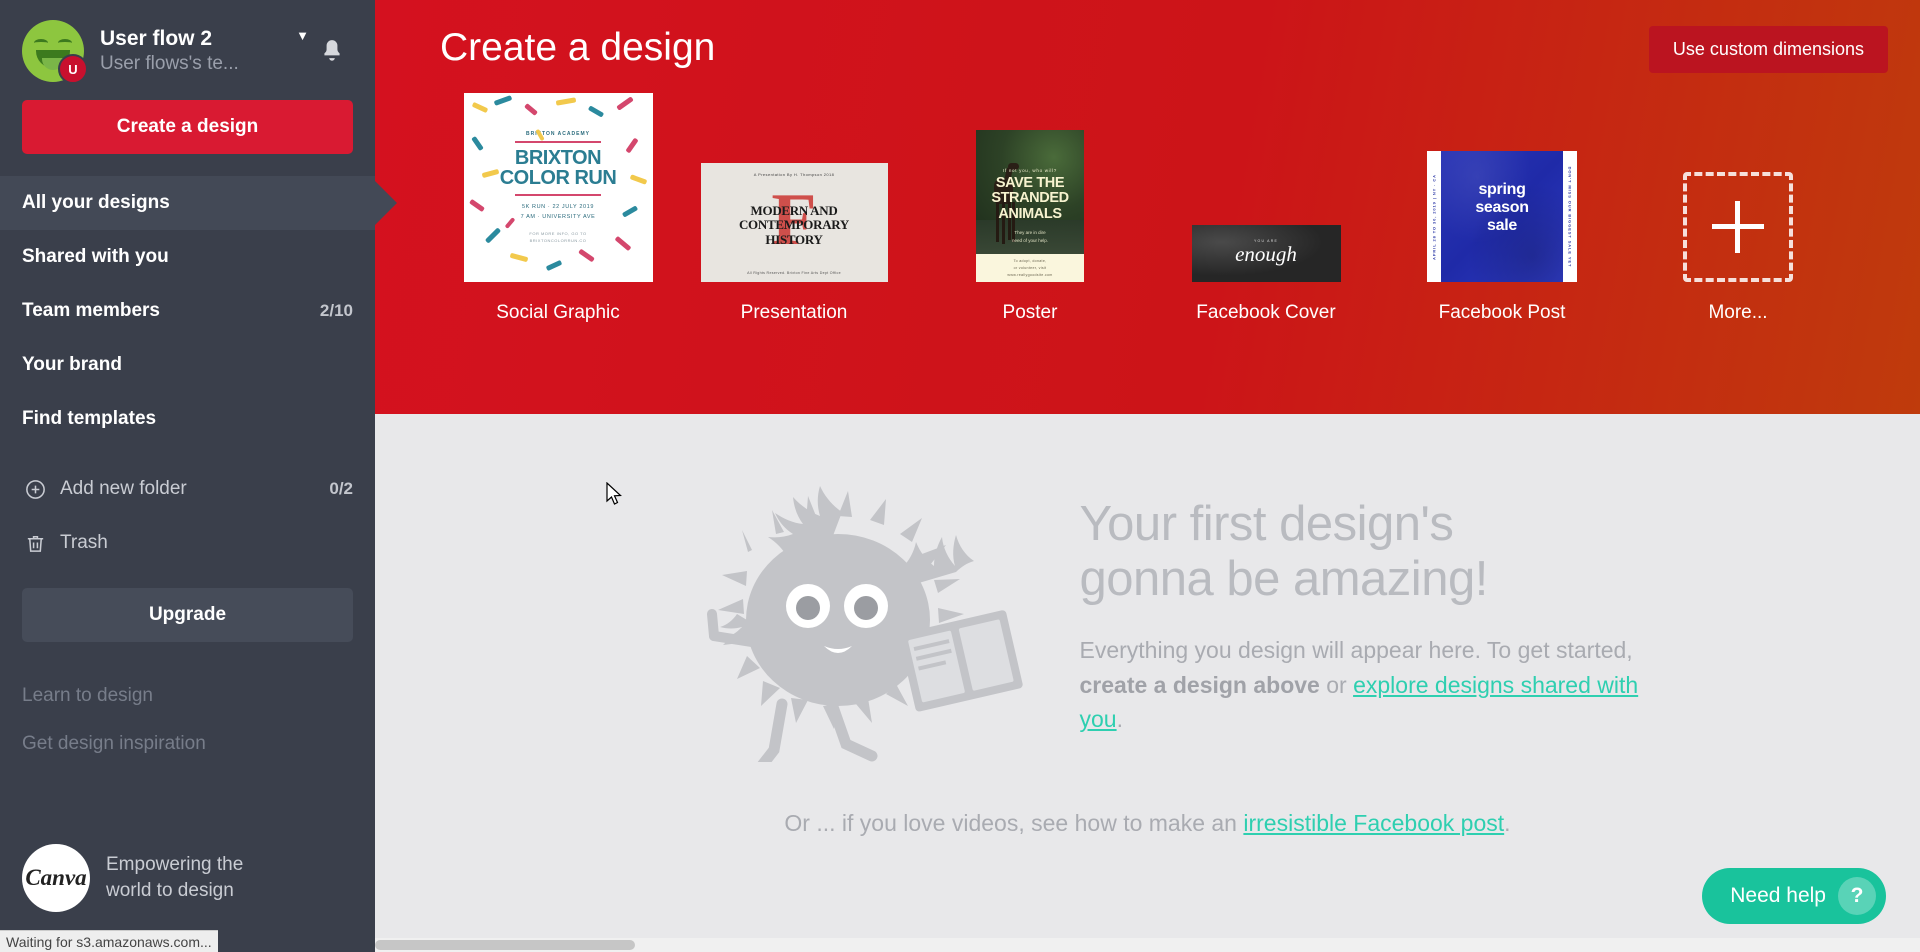 This screenshot has width=1920, height=952. I want to click on design-card-label: Poster, so click(1030, 312).